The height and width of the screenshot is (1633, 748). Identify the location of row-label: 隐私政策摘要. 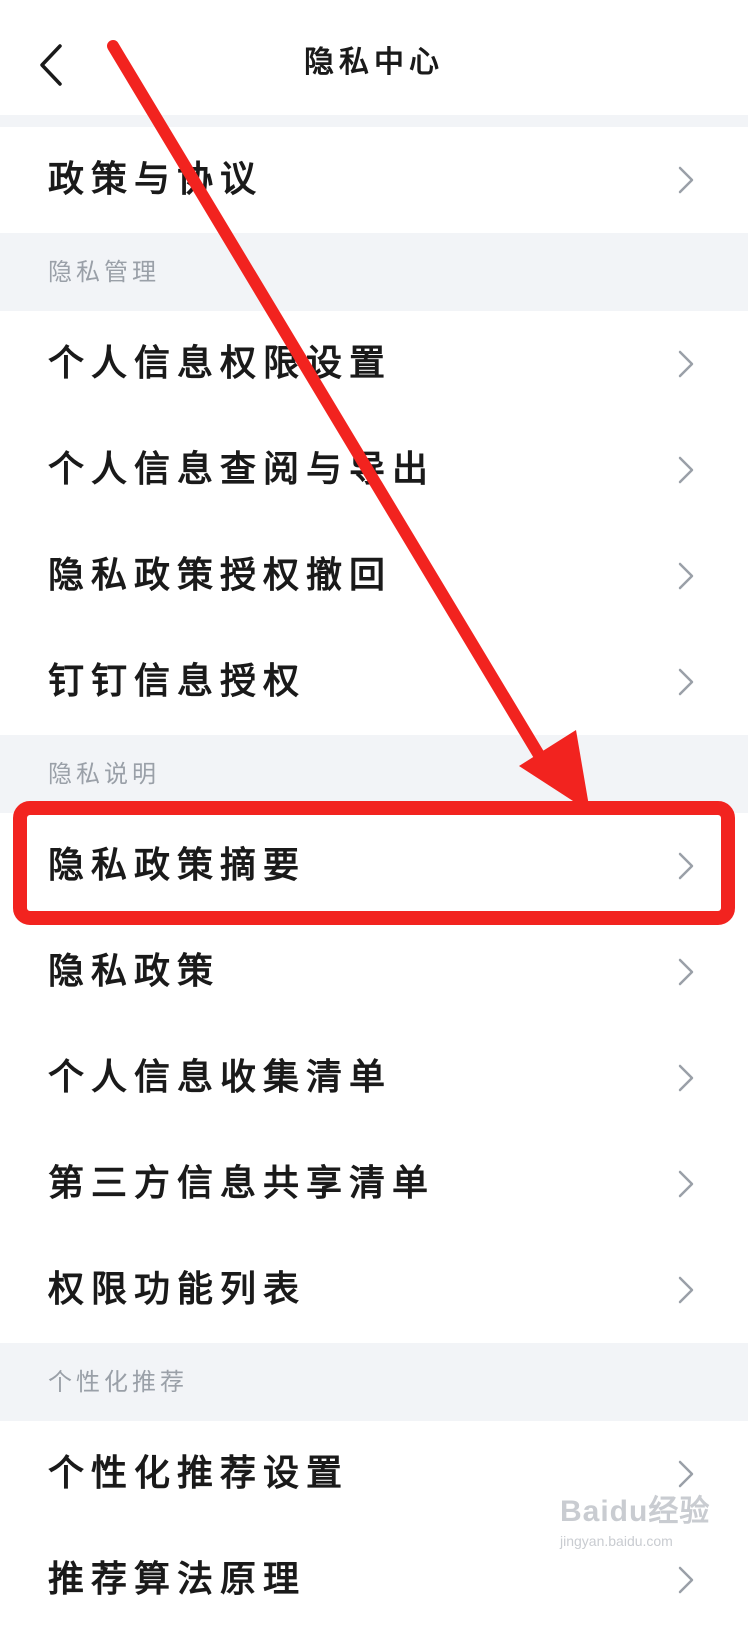
(177, 865).